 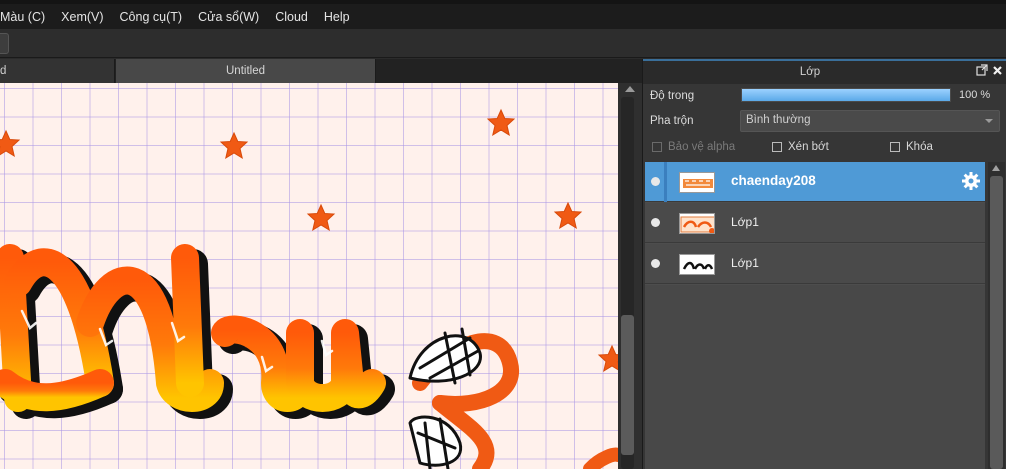 What do you see at coordinates (975, 95) in the screenshot?
I see `opacity-value: 100 %` at bounding box center [975, 95].